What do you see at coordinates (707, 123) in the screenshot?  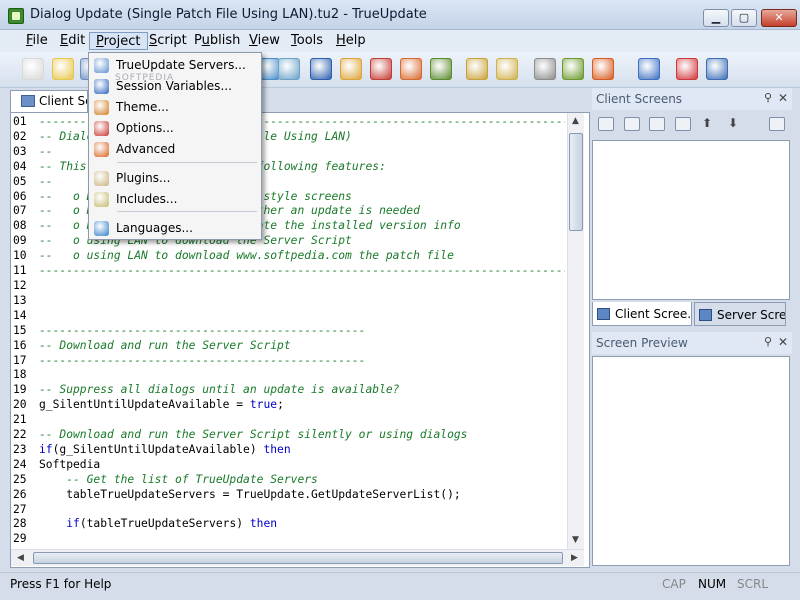 I see `move-up-icon: ⬆` at bounding box center [707, 123].